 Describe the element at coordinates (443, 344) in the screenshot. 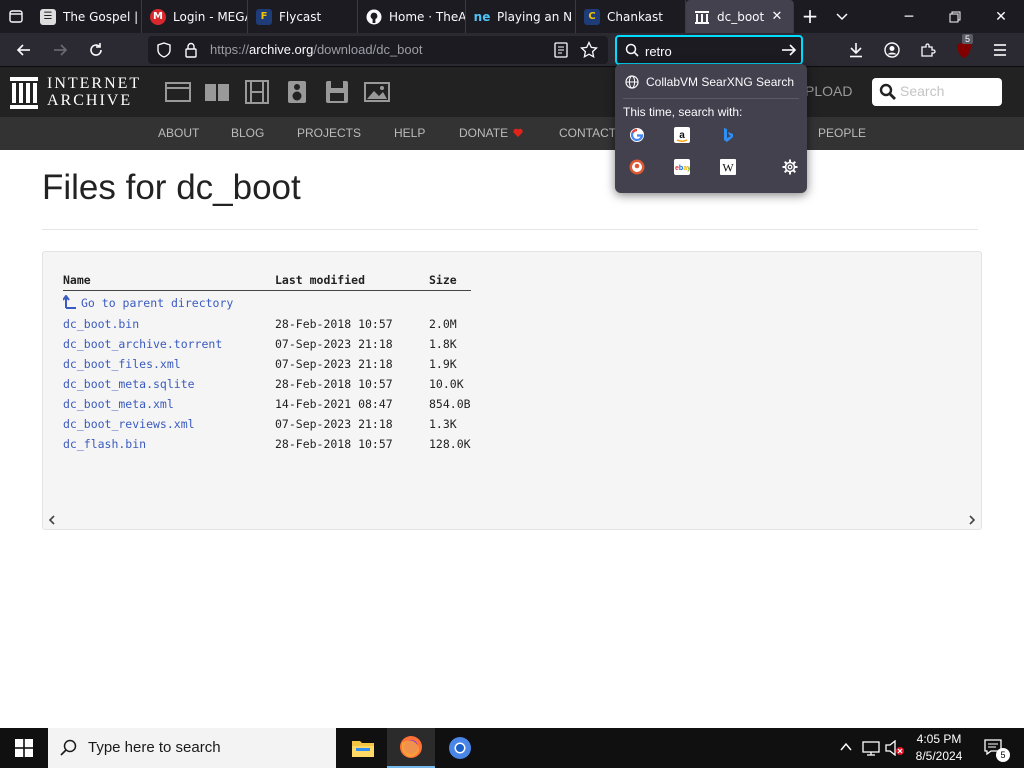

I see `file-size: 1.8K` at that location.